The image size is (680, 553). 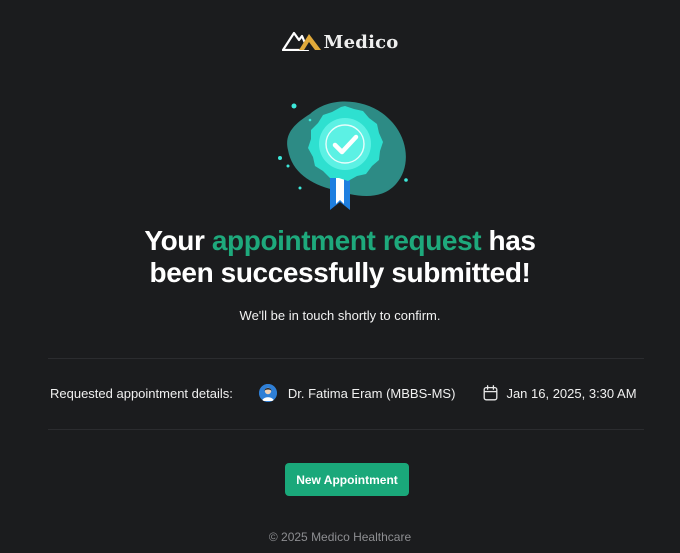 I want to click on divider-bottom, so click(x=346, y=429).